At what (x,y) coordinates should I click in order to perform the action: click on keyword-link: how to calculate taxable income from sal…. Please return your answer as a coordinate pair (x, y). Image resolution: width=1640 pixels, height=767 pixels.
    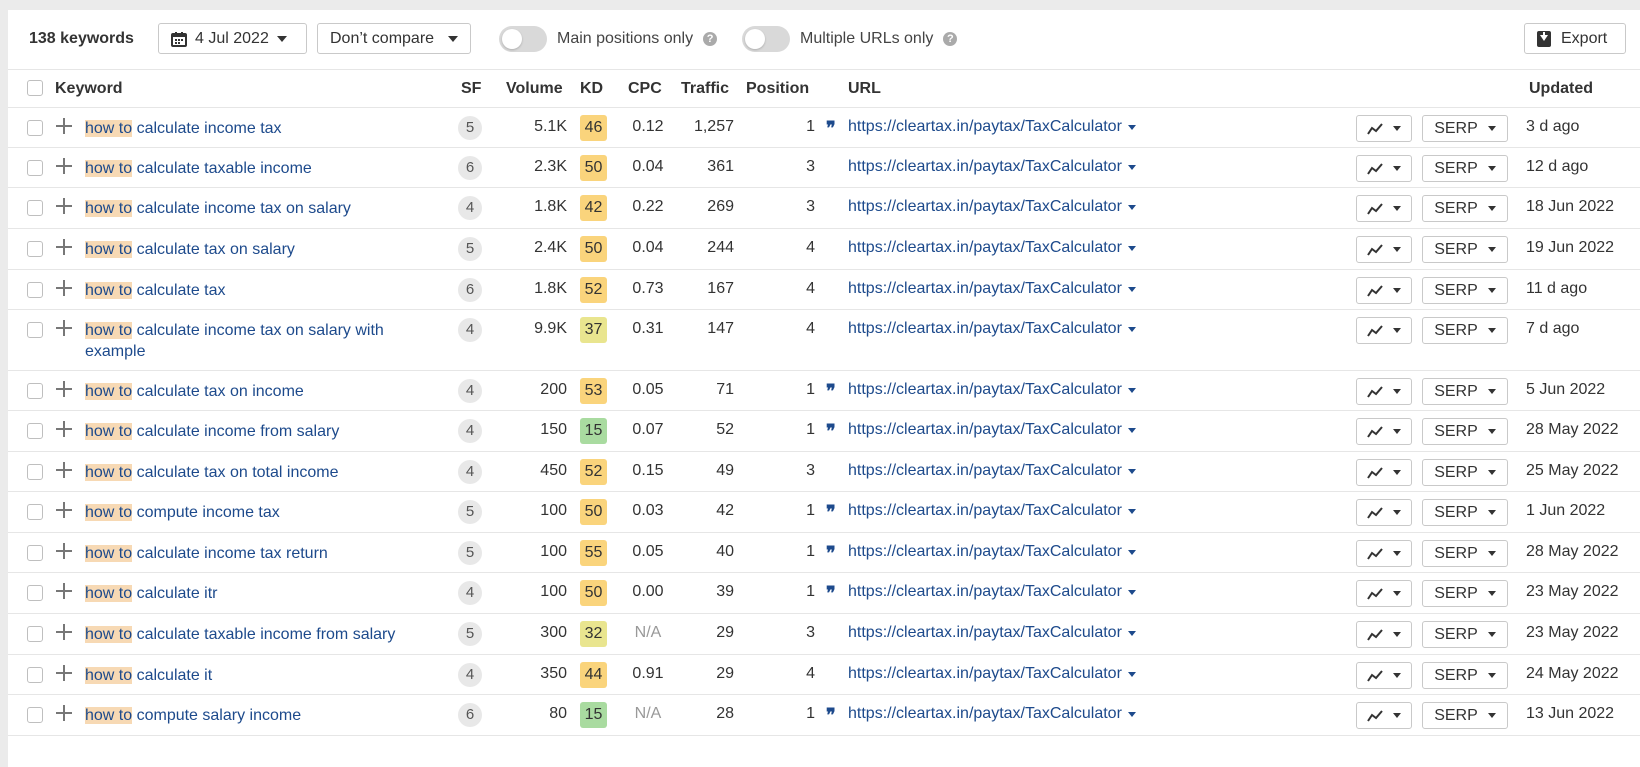
    Looking at the image, I should click on (255, 634).